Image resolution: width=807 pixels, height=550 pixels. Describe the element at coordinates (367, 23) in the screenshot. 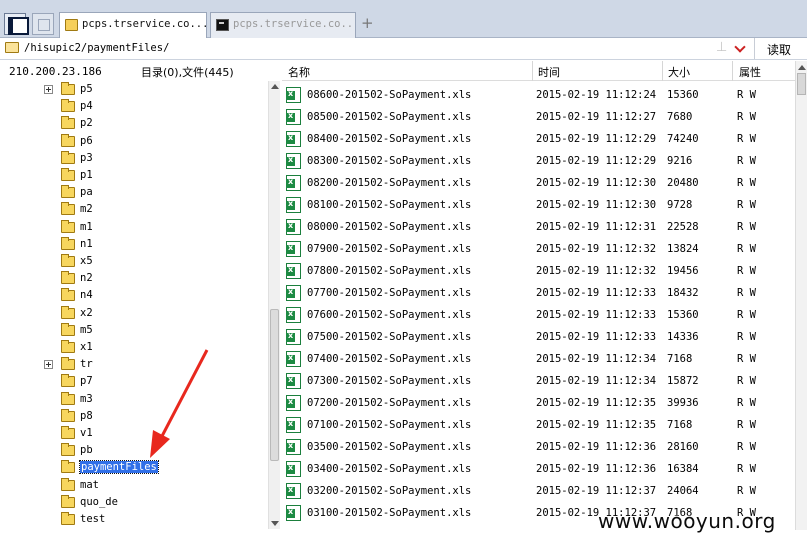

I see `new-tab-button: +` at that location.